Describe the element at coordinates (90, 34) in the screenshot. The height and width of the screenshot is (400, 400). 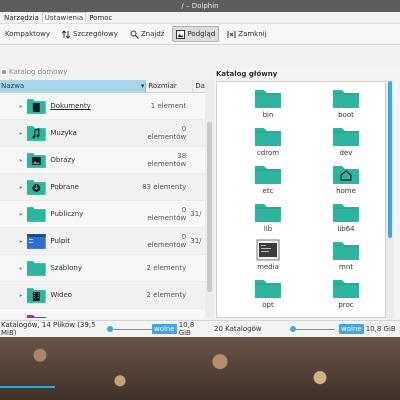
I see `details-view-button: Szczegółowy` at that location.